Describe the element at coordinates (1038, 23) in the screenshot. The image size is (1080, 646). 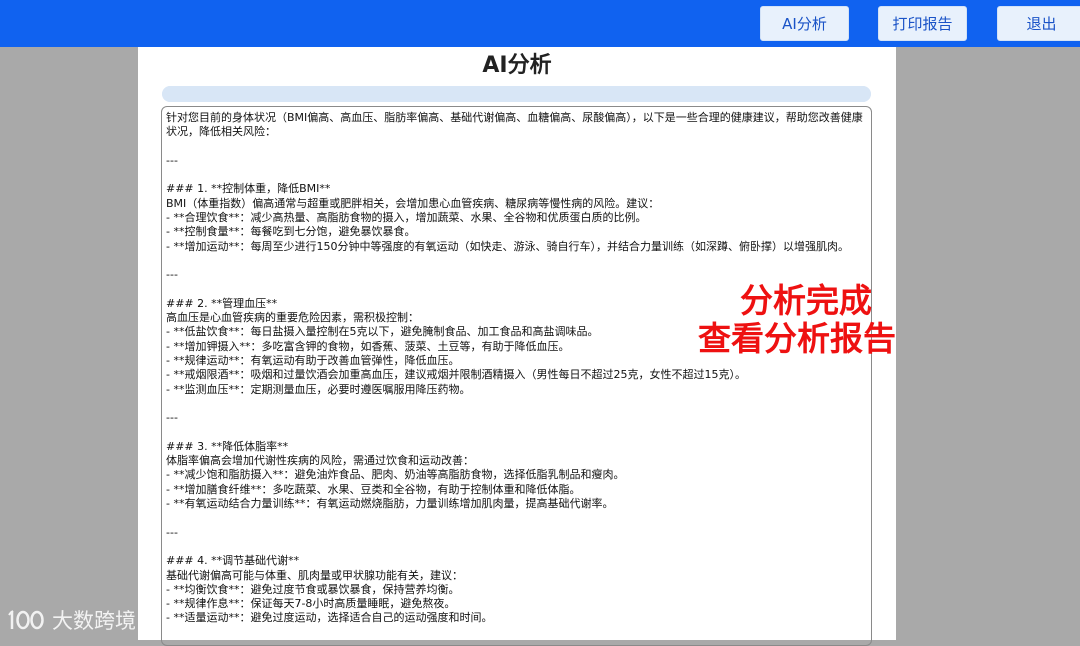
I see `exit-button: 退出` at that location.